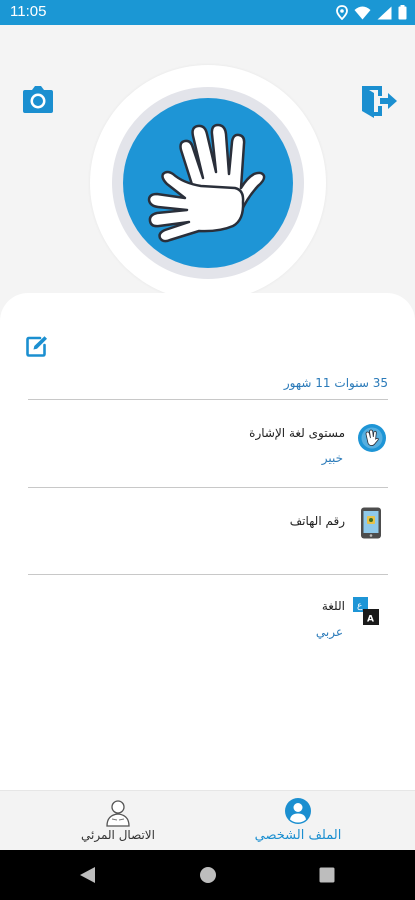 Image resolution: width=415 pixels, height=900 pixels. I want to click on nav-item-profile: الملف الشخصي, so click(298, 821).